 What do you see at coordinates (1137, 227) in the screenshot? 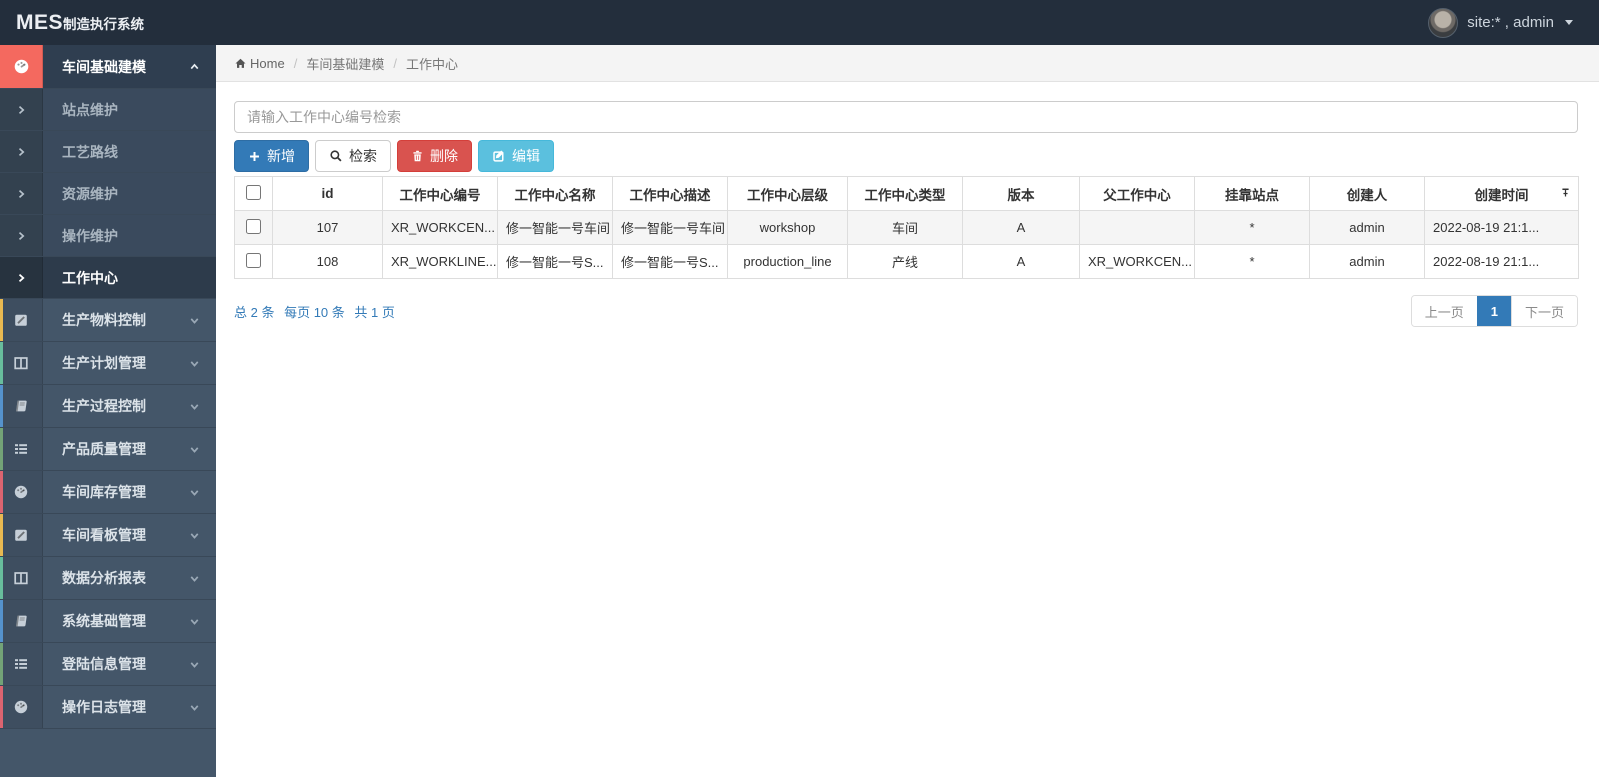
I see `cell-parent` at bounding box center [1137, 227].